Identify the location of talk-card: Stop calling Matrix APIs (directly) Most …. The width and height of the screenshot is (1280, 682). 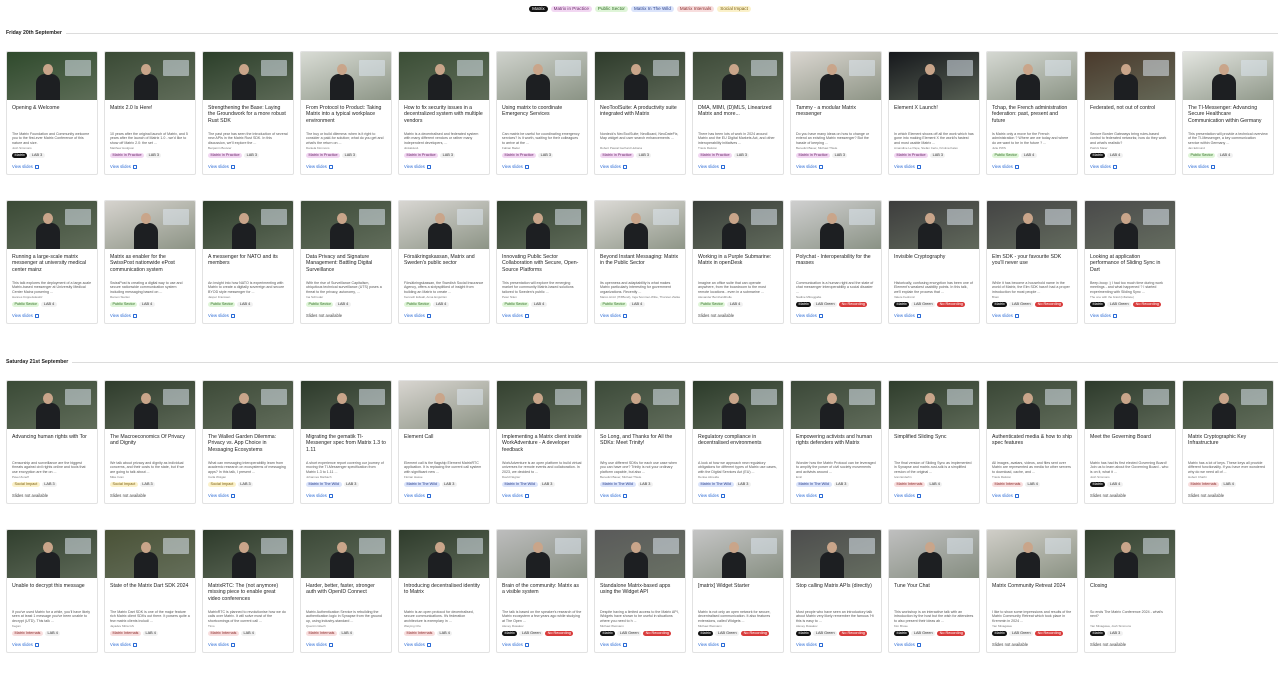
(836, 591).